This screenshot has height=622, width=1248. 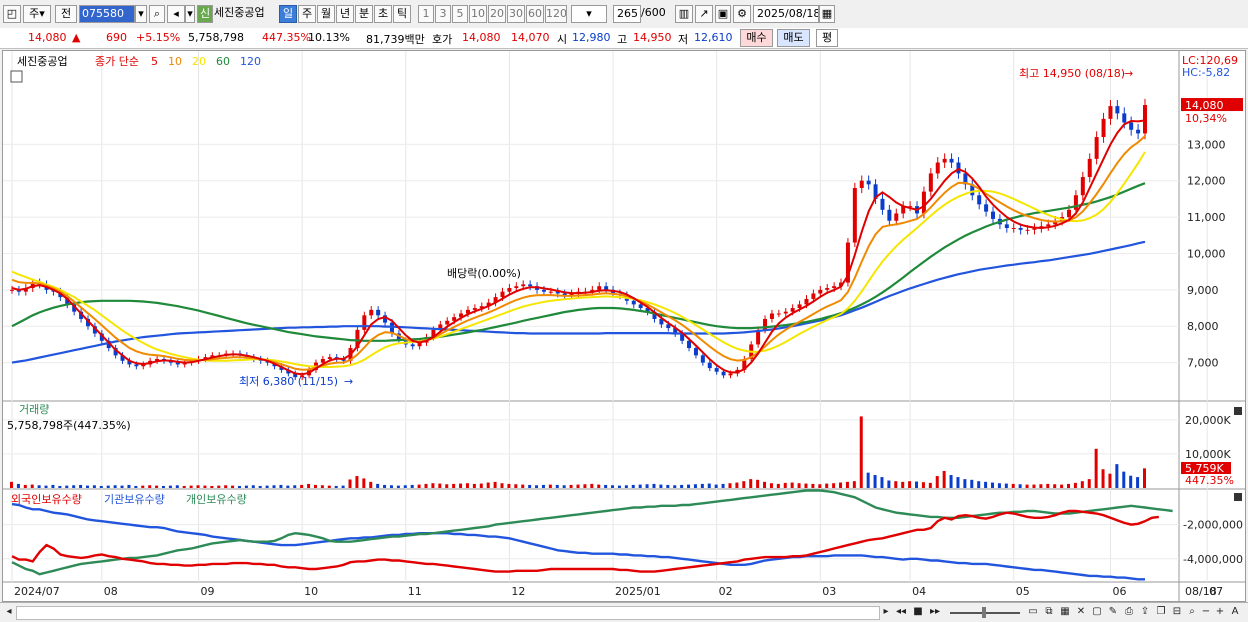 What do you see at coordinates (116, 37) in the screenshot?
I see `price-change: 690` at bounding box center [116, 37].